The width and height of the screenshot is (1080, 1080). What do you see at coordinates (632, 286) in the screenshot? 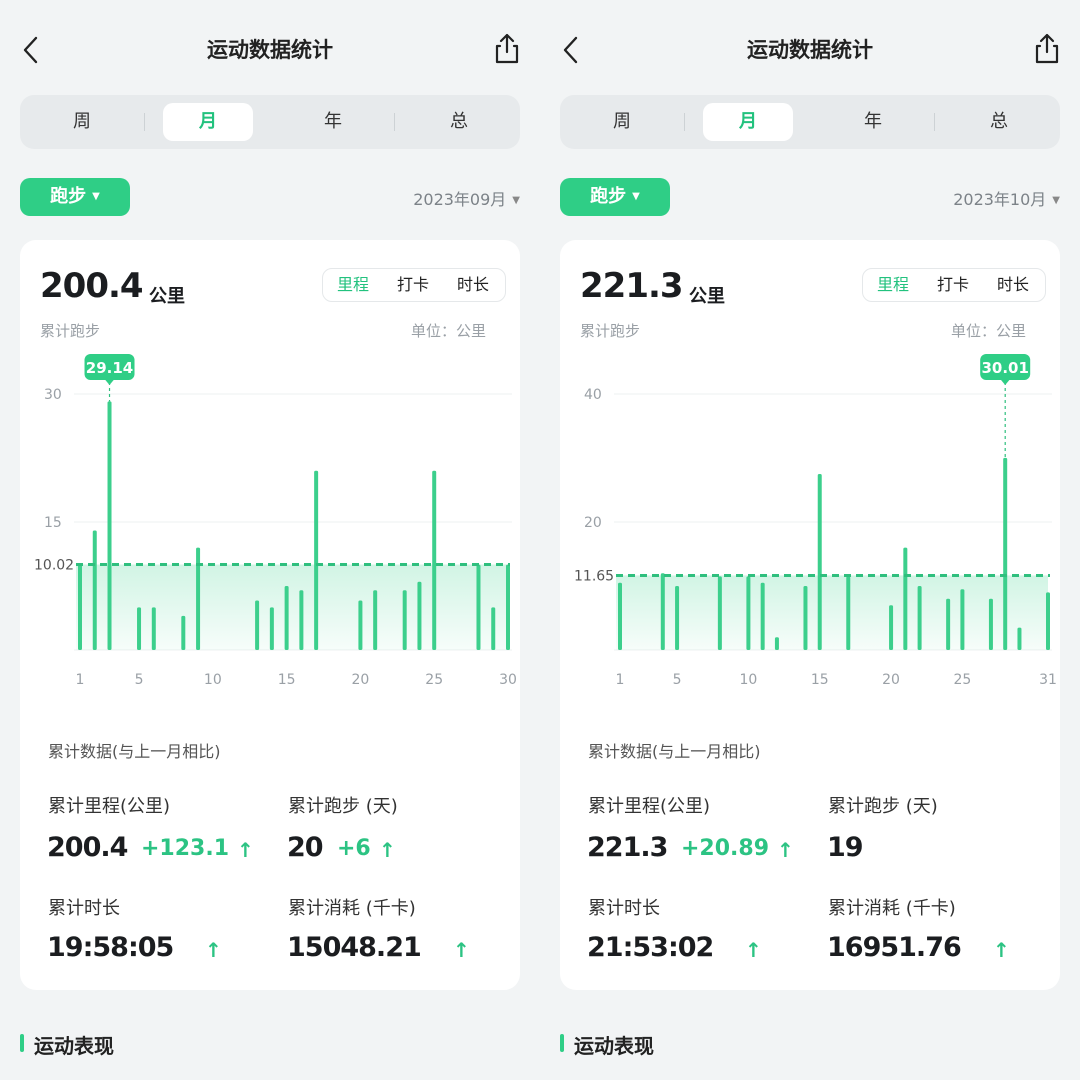
I see `total-distance-value: 221.3` at bounding box center [632, 286].